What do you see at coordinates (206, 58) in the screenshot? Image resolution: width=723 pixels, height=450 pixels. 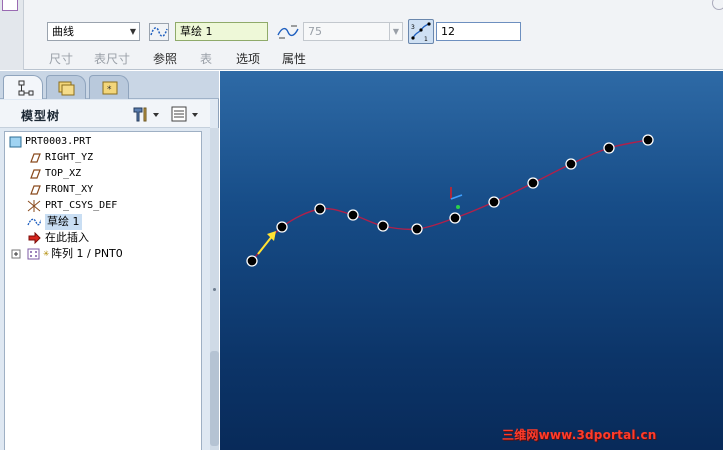 I see `tab-table: 表` at bounding box center [206, 58].